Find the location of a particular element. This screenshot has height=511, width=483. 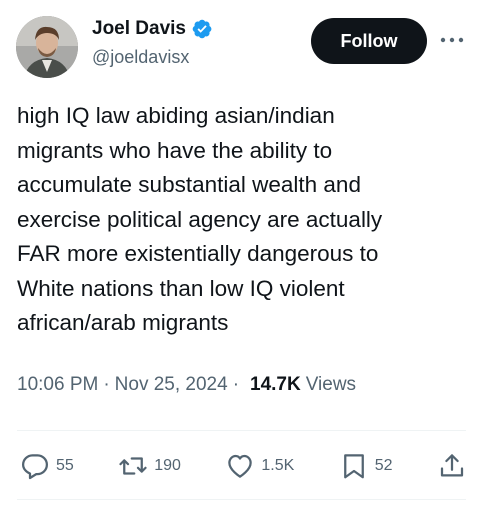

like-button: 1.5K is located at coordinates (259, 466).